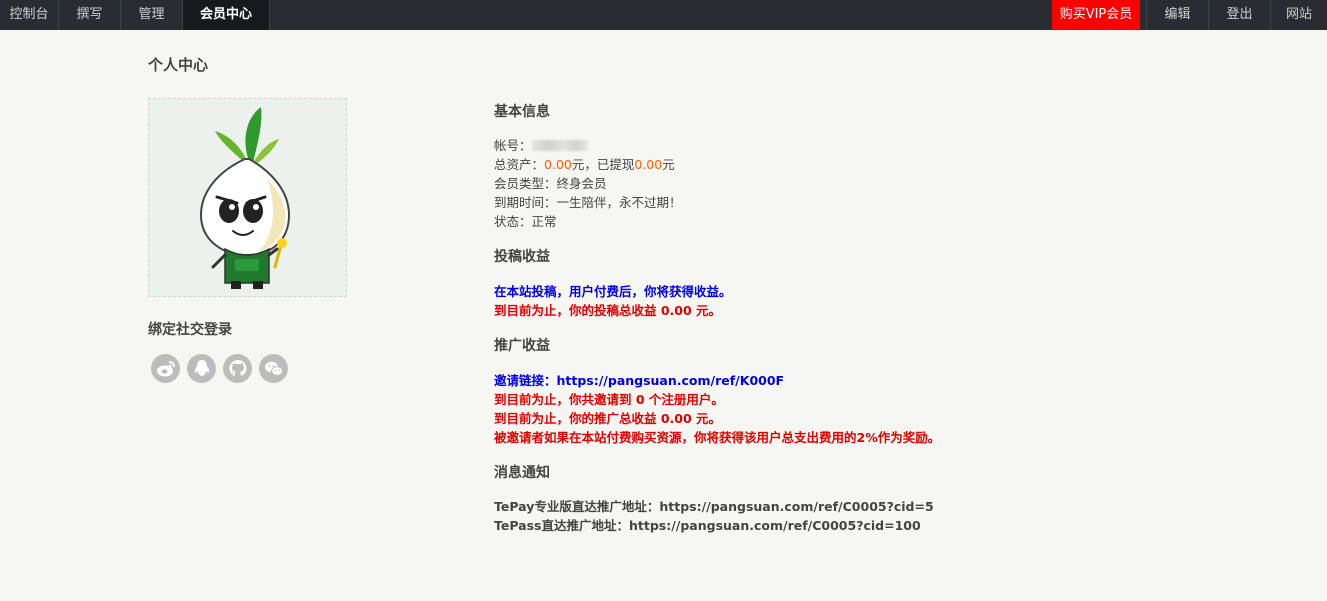 This screenshot has width=1327, height=601. Describe the element at coordinates (1177, 15) in the screenshot. I see `nav-edit: 编辑` at that location.